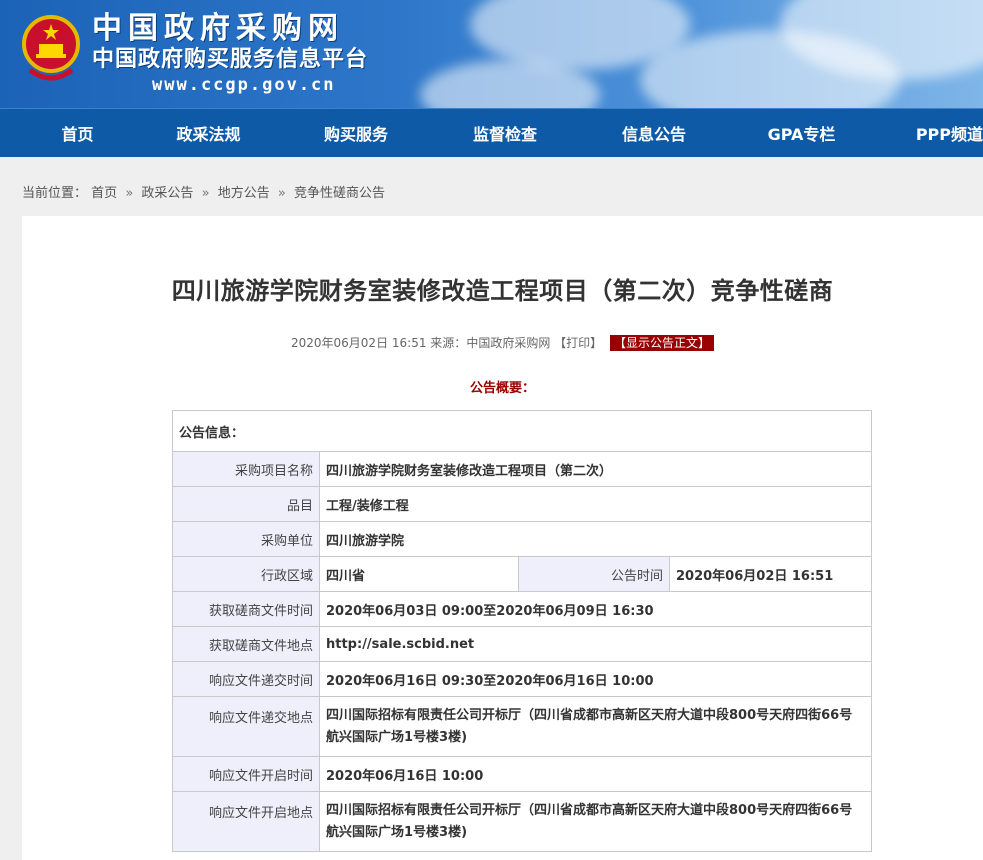 This screenshot has width=983, height=860. Describe the element at coordinates (654, 133) in the screenshot. I see `nav-item-notices: 信息公告` at that location.